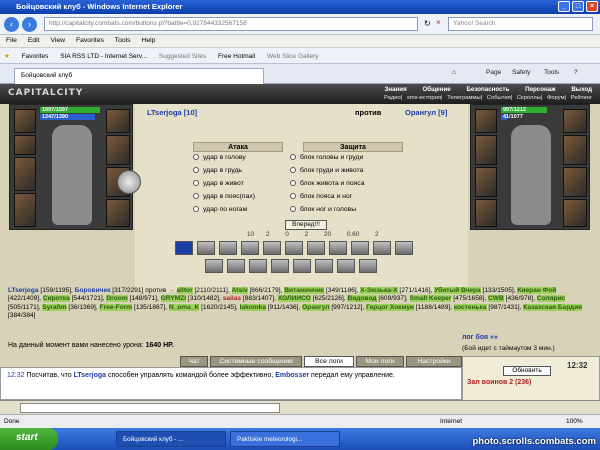  I want to click on nav-security: Безопасность, so click(487, 89).